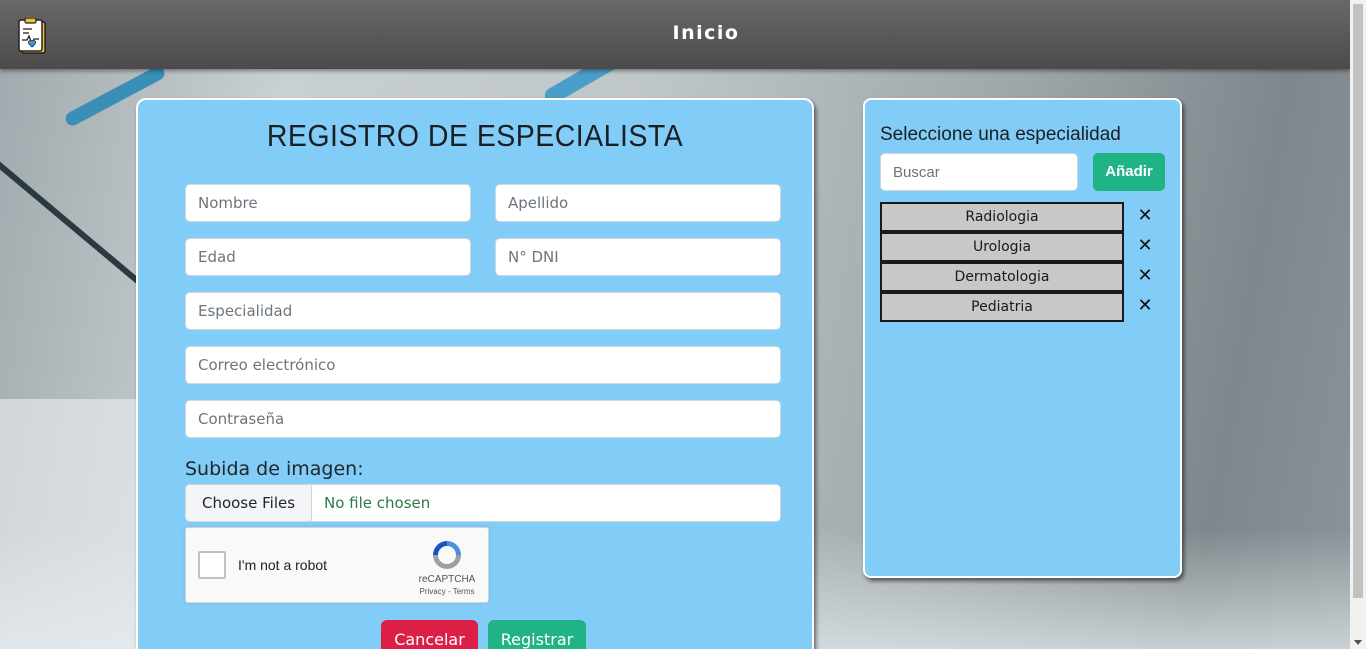 The width and height of the screenshot is (1366, 649). What do you see at coordinates (537, 634) in the screenshot?
I see `register-button: Registrar` at bounding box center [537, 634].